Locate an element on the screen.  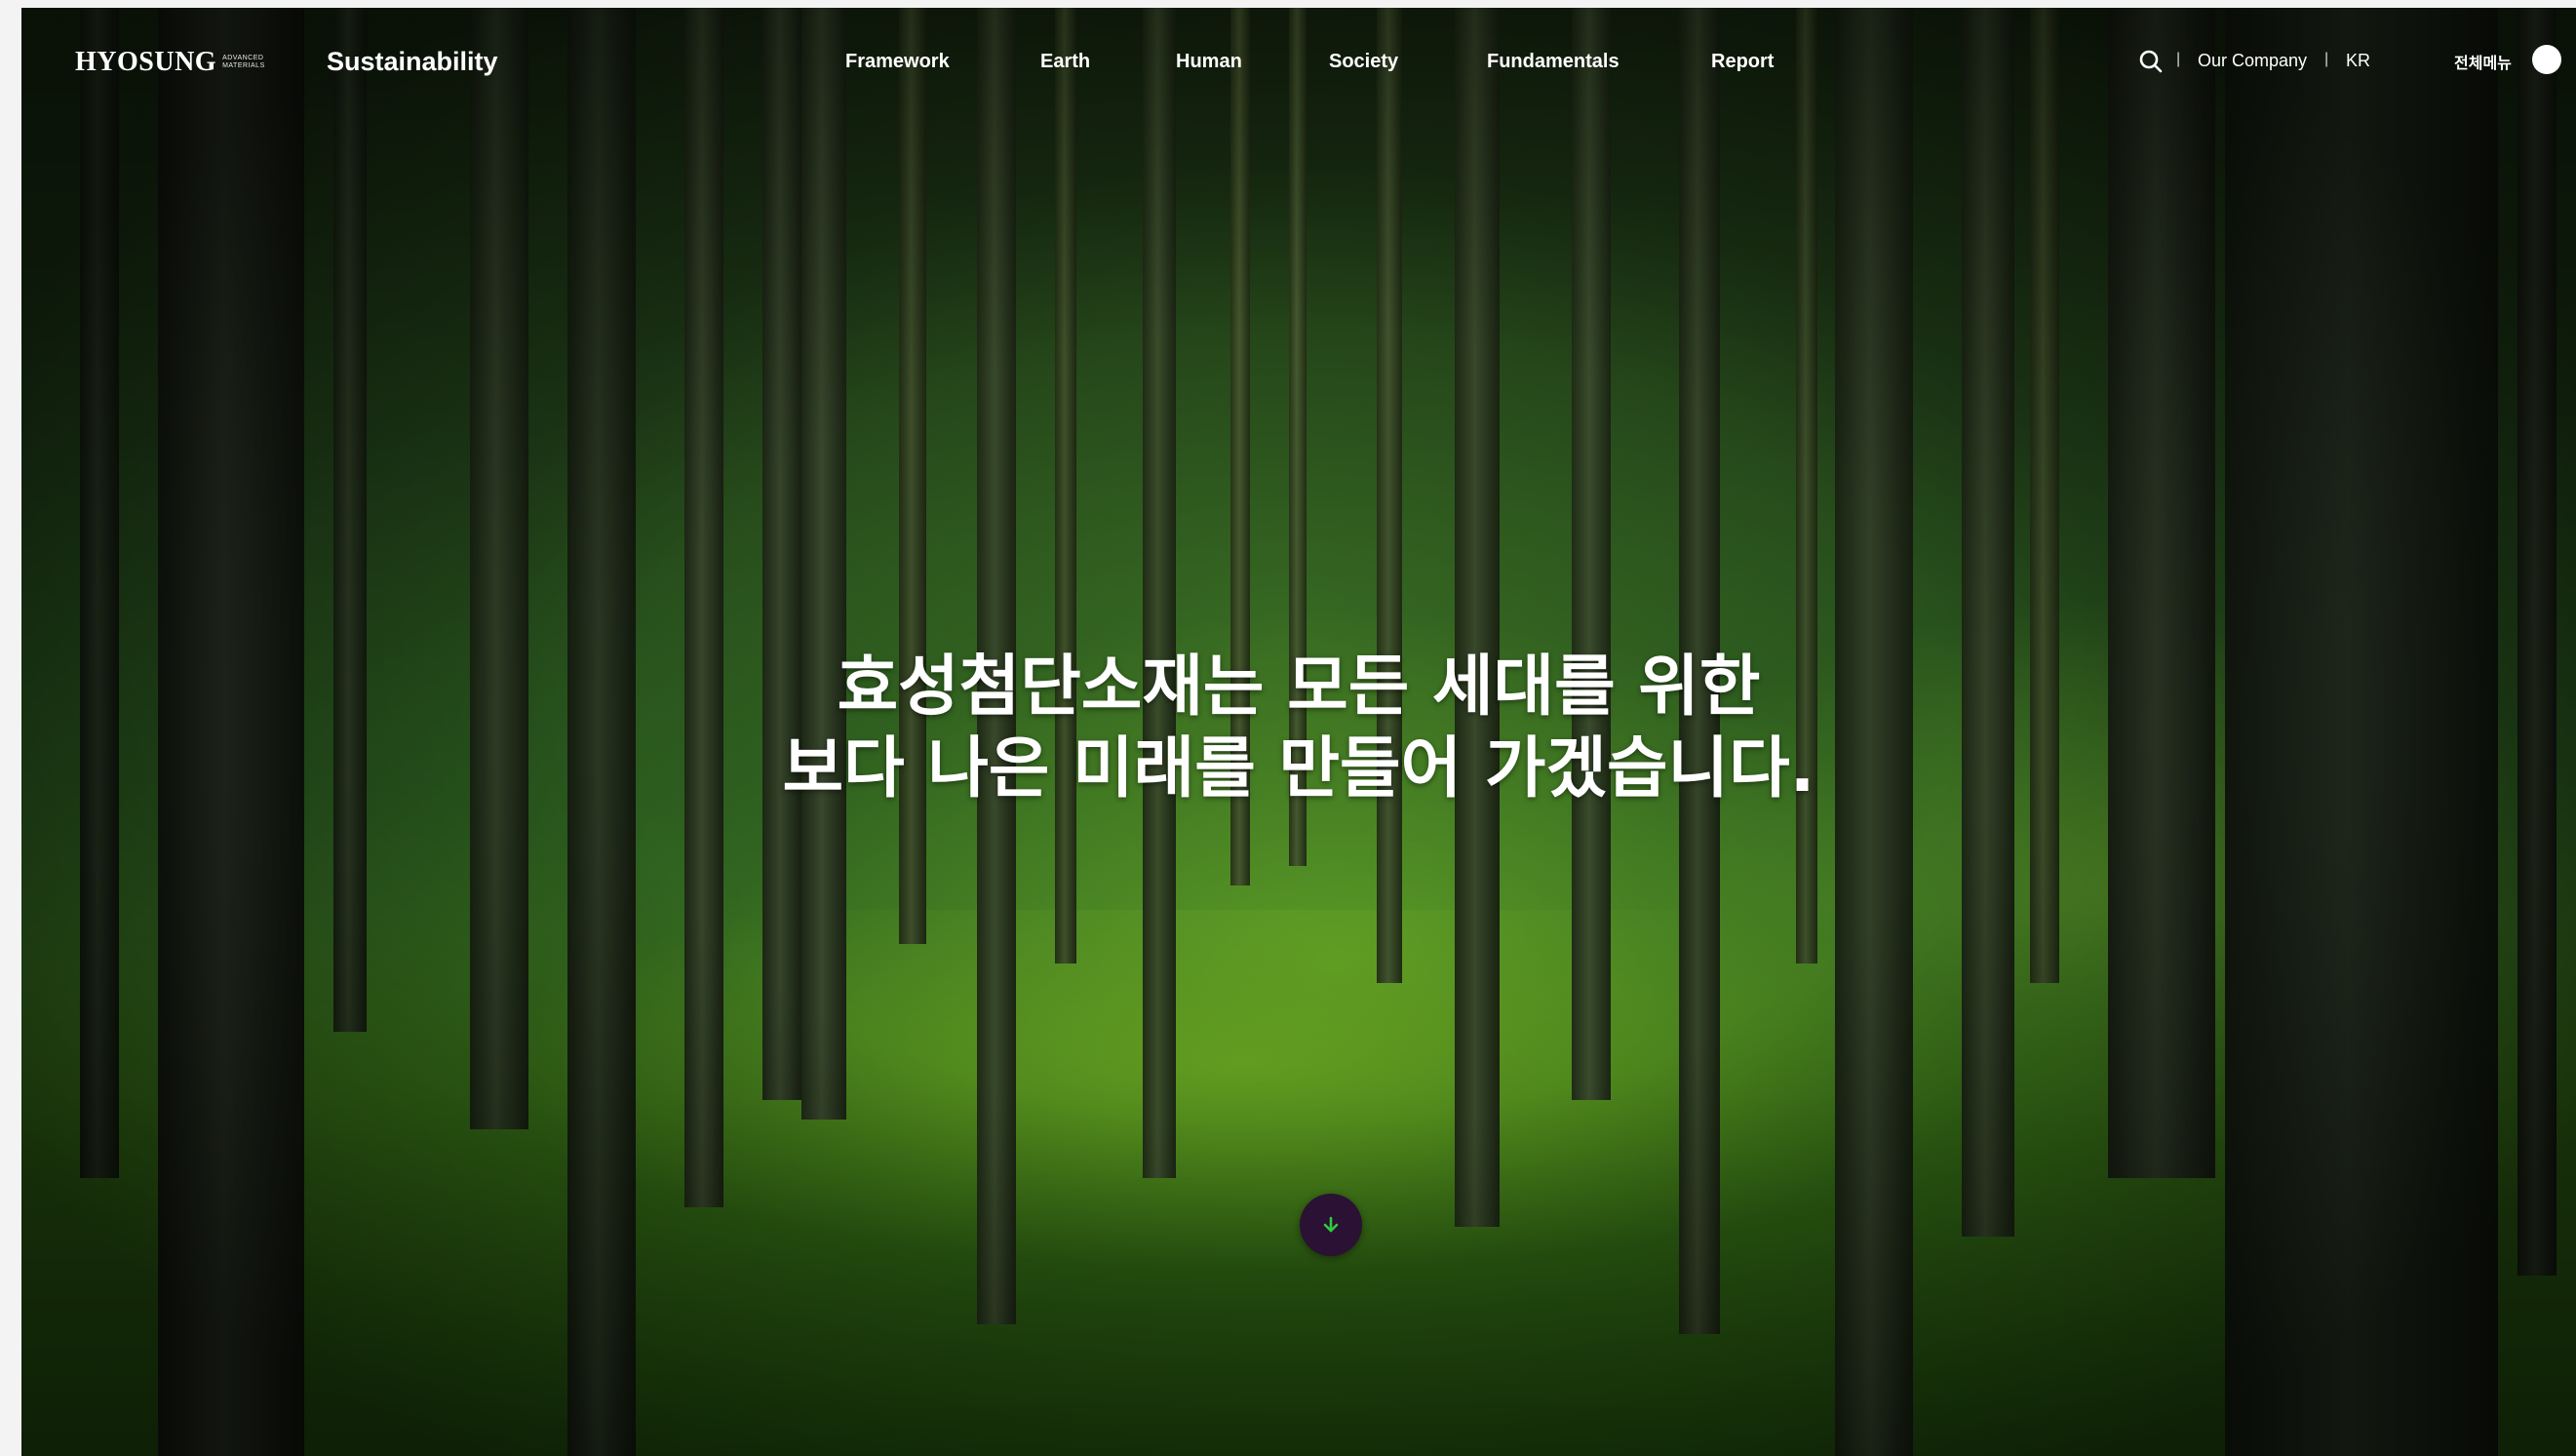
scroll-down-button is located at coordinates (1331, 1225).